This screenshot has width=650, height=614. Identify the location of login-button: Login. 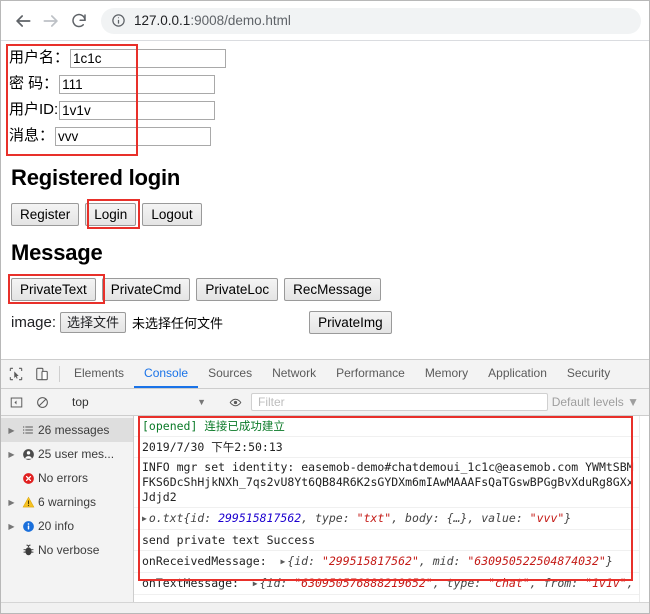
(111, 214).